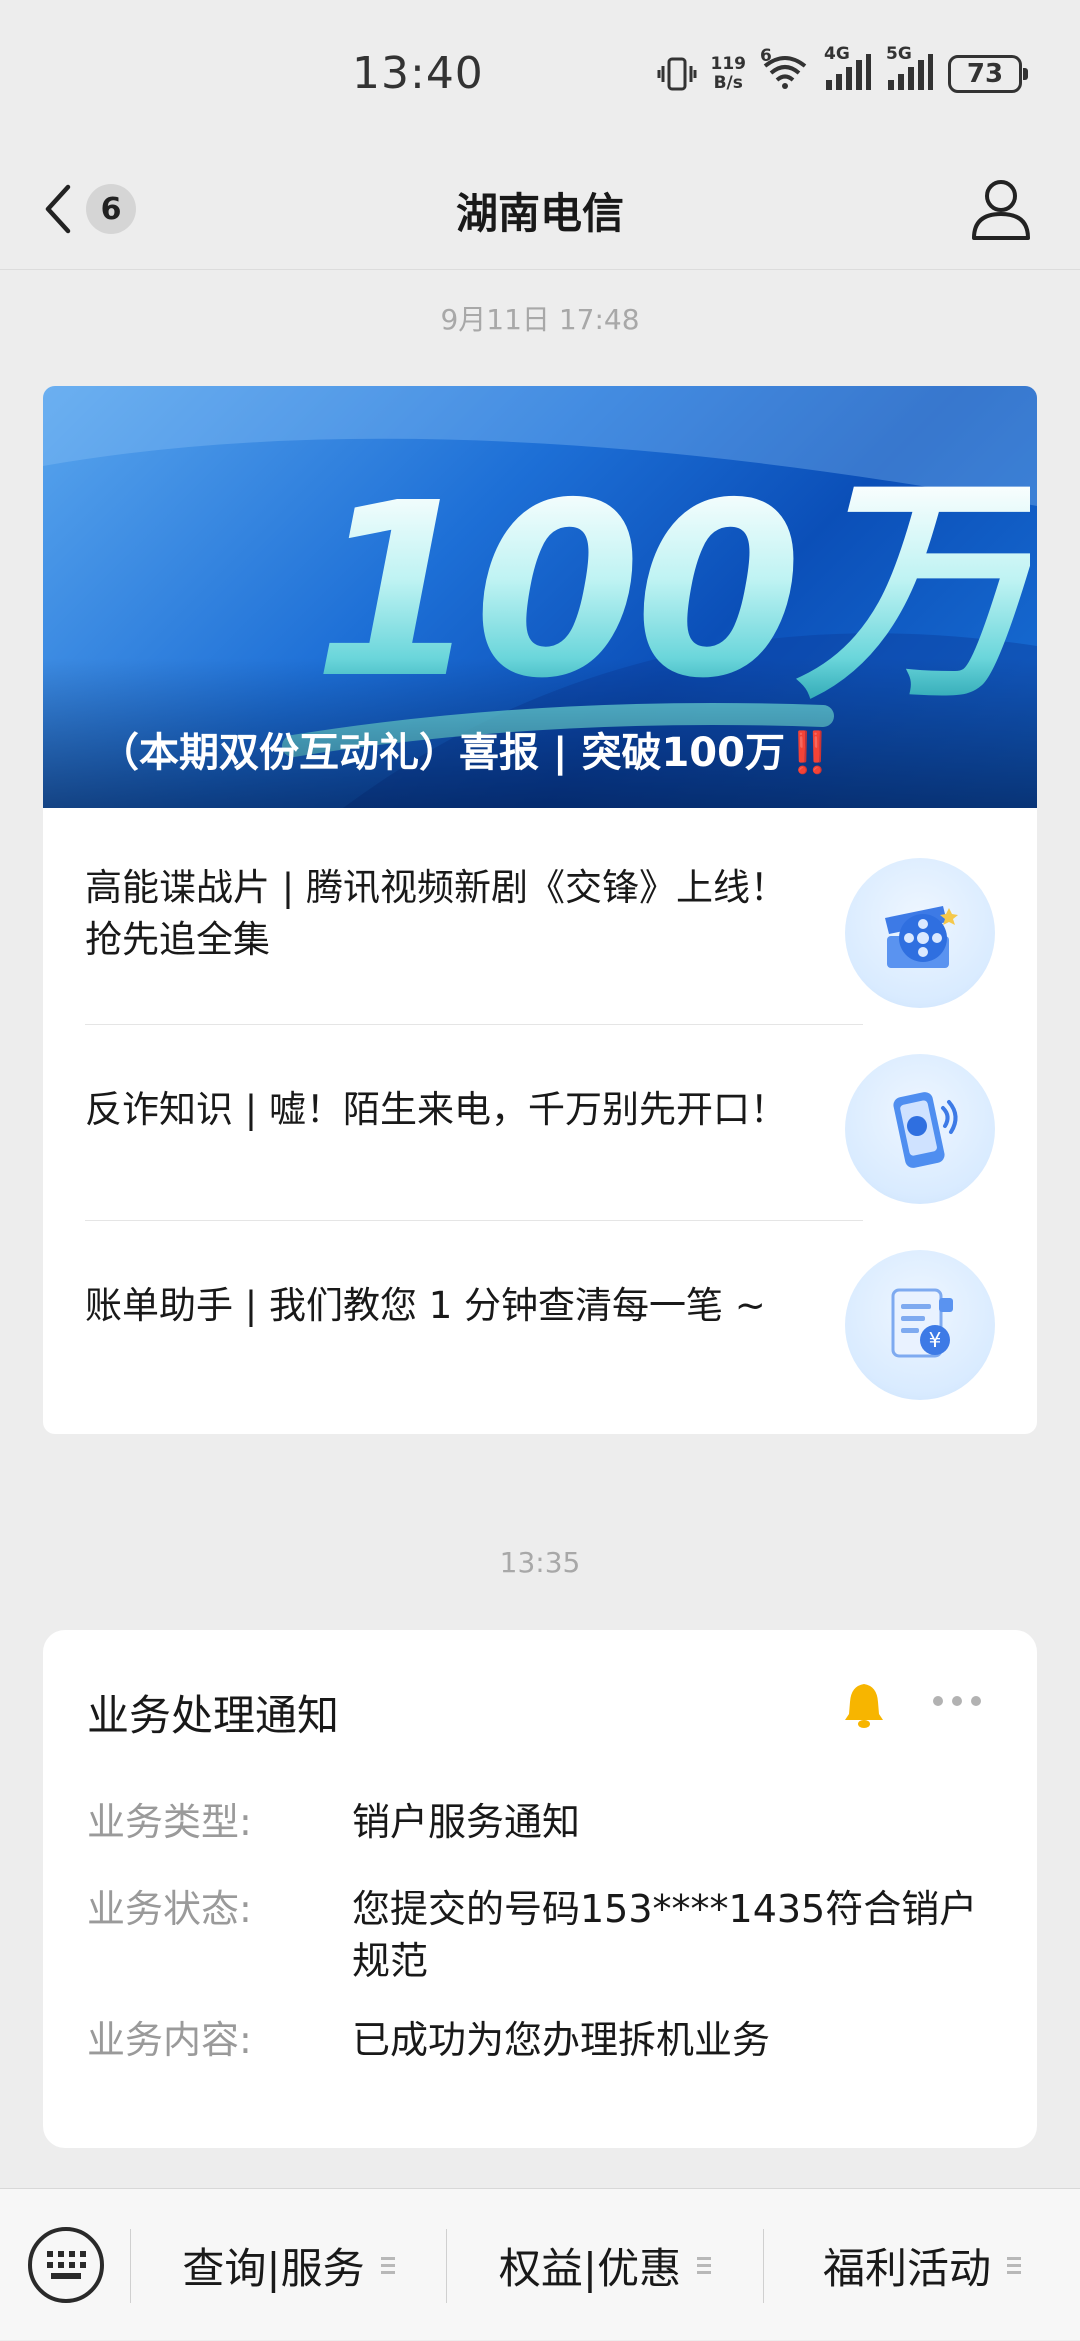 Image resolution: width=1080 pixels, height=2341 pixels. Describe the element at coordinates (540, 319) in the screenshot. I see `message-timestamp: 9月11日 17:48` at that location.